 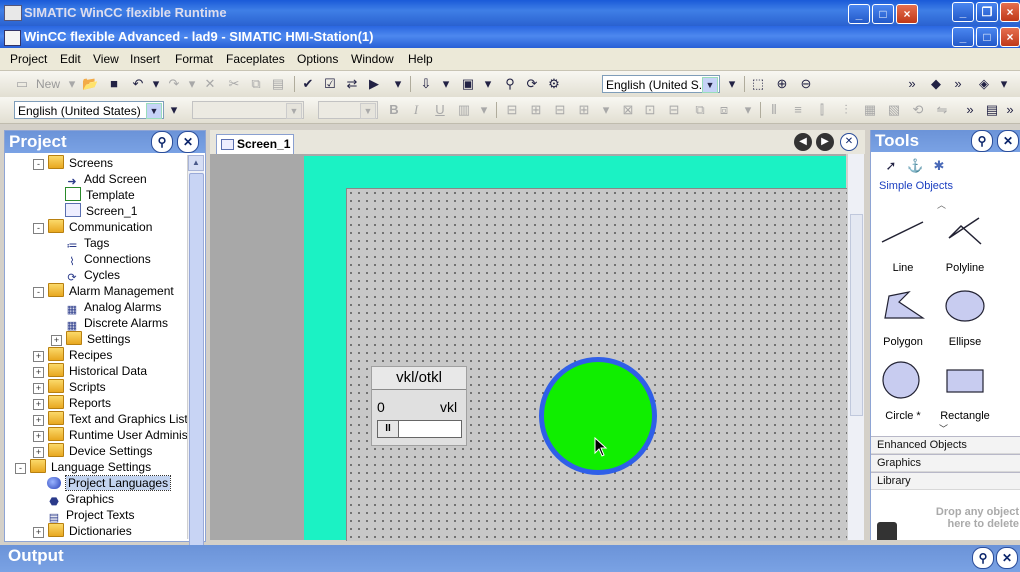 What do you see at coordinates (420, 59) in the screenshot?
I see `menu-help: Help` at bounding box center [420, 59].